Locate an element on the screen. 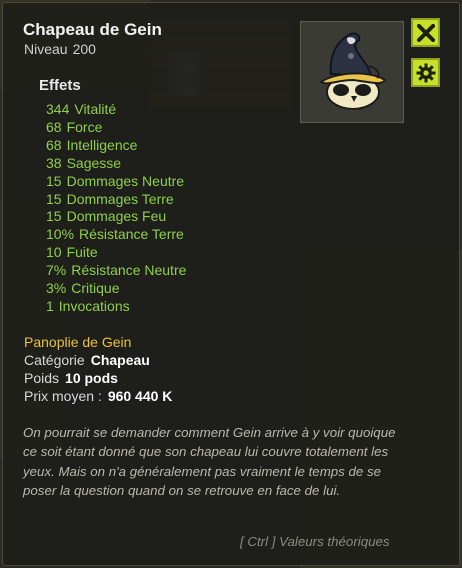 The width and height of the screenshot is (462, 568). effect-label: Dommages Neutre is located at coordinates (125, 180).